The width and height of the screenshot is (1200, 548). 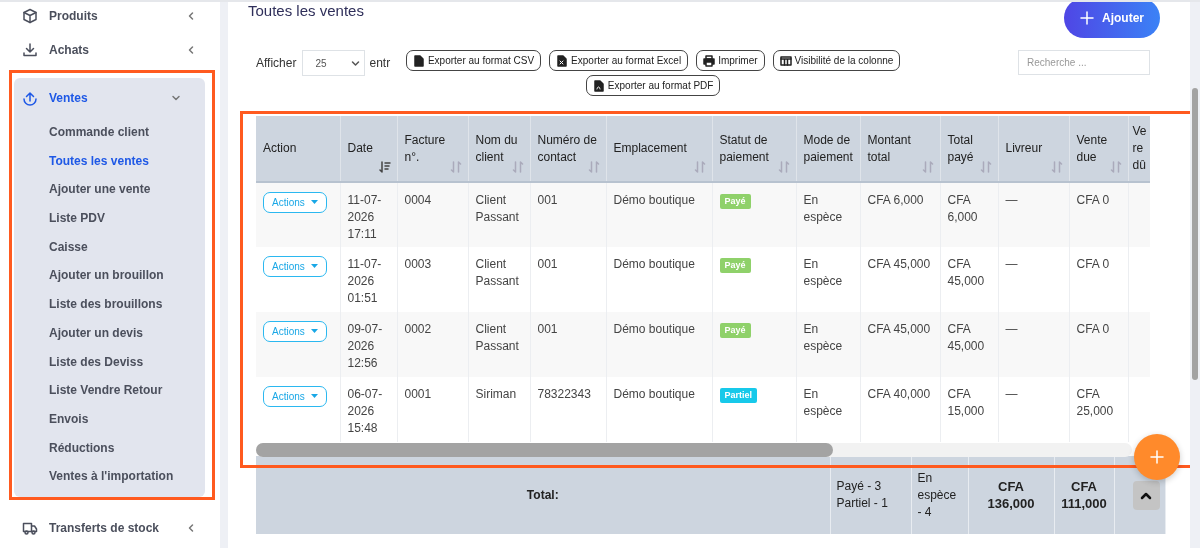 I want to click on submenu-item: Liste PDV, so click(x=109, y=218).